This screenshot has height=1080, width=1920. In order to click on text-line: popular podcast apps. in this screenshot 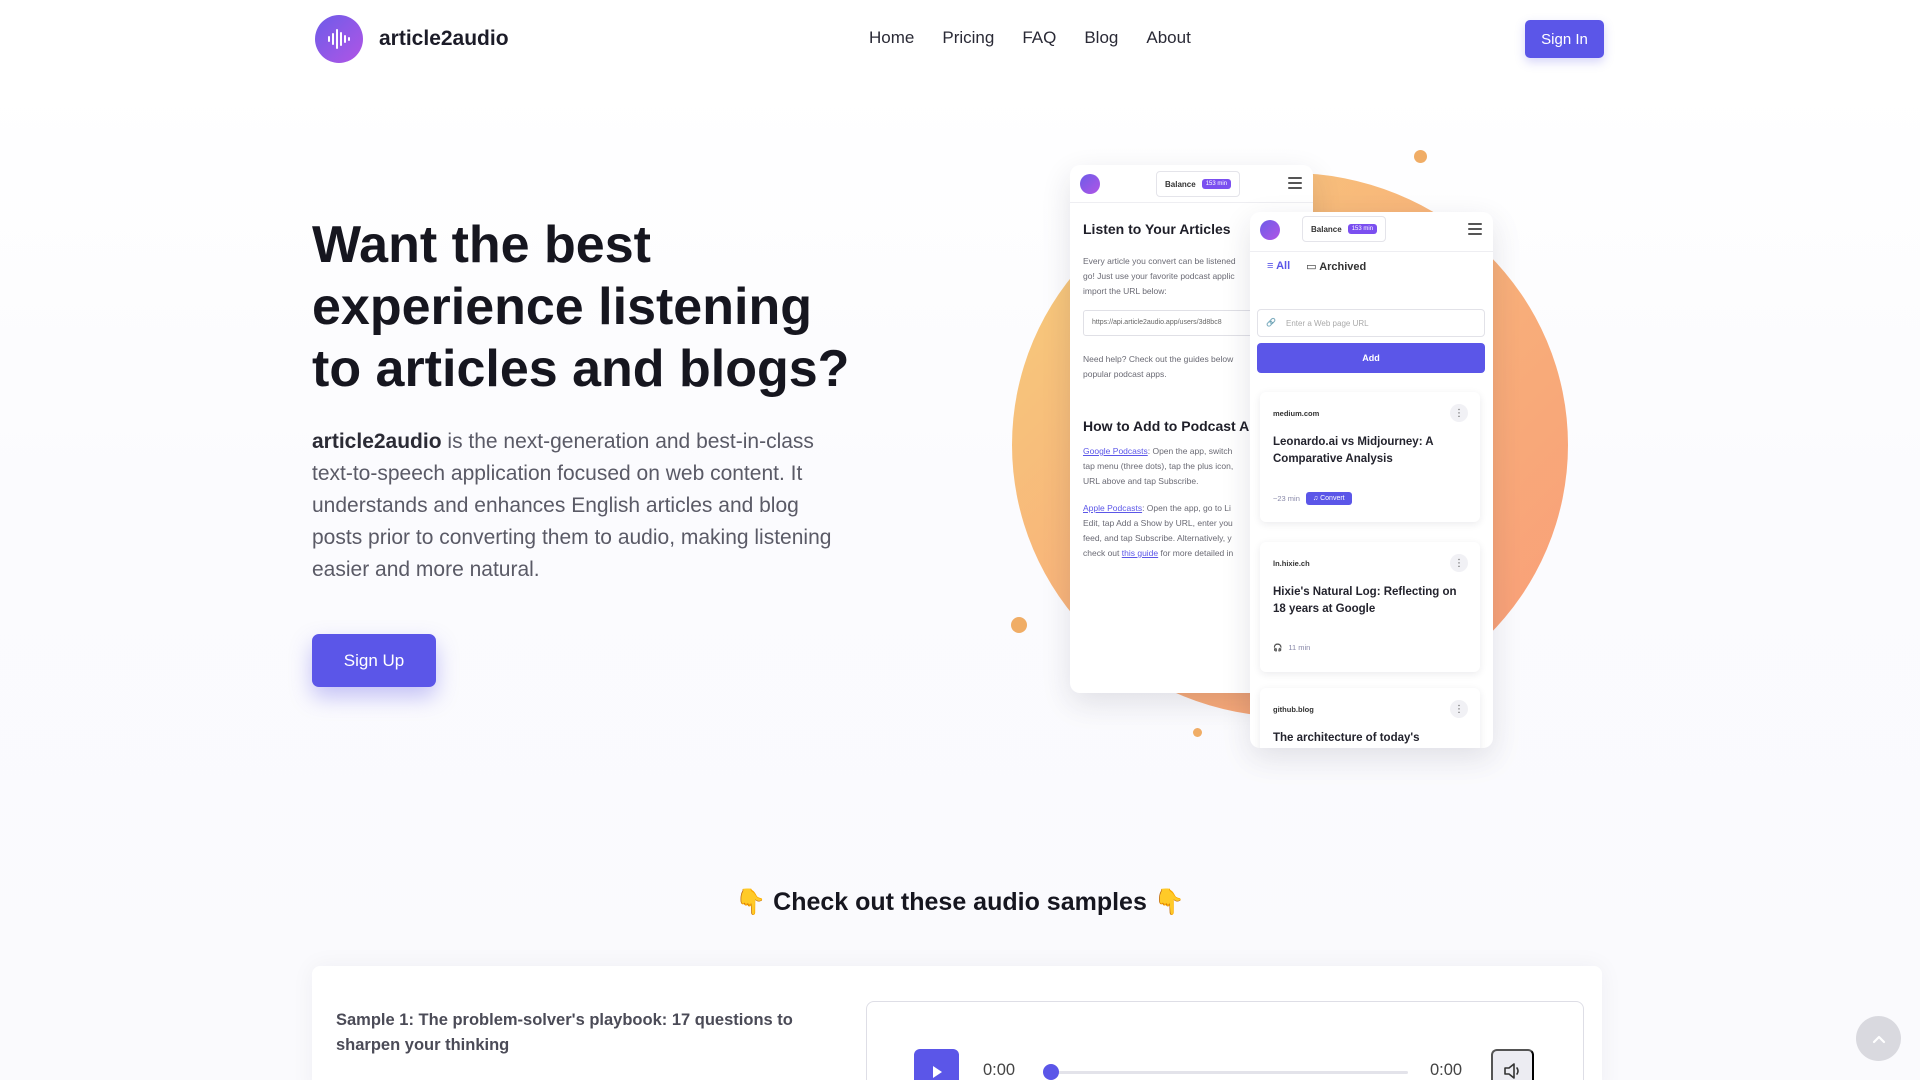, I will do `click(1125, 374)`.